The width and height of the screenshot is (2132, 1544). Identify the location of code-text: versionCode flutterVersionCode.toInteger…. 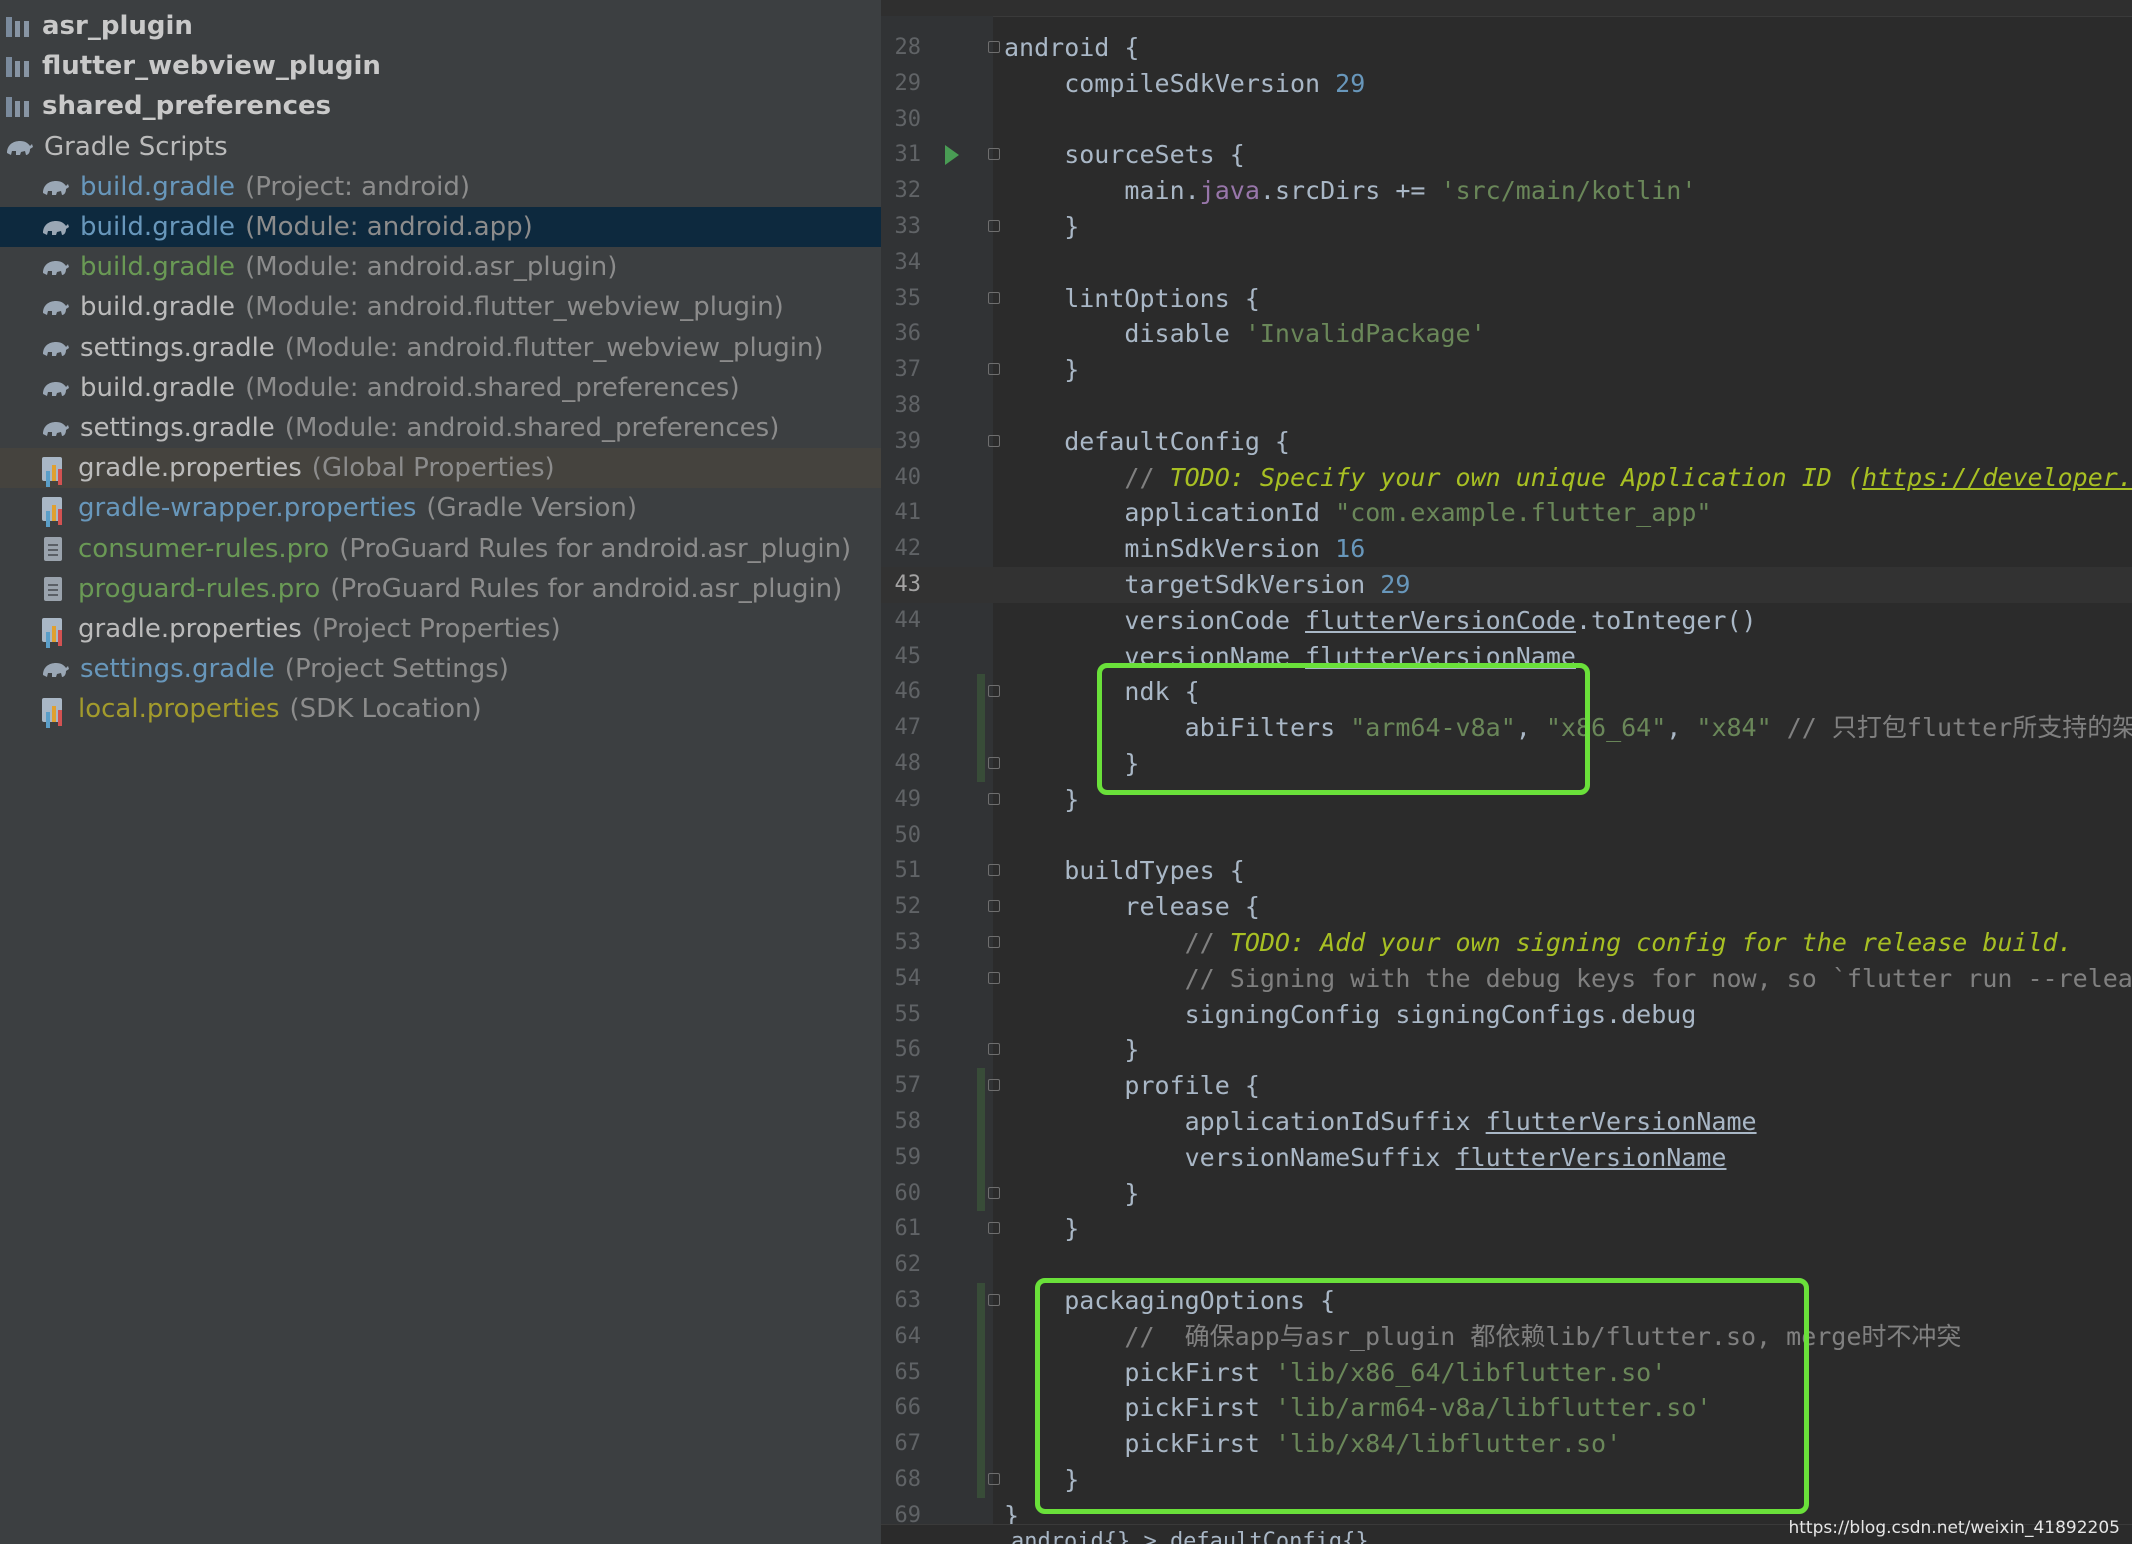
(1380, 620).